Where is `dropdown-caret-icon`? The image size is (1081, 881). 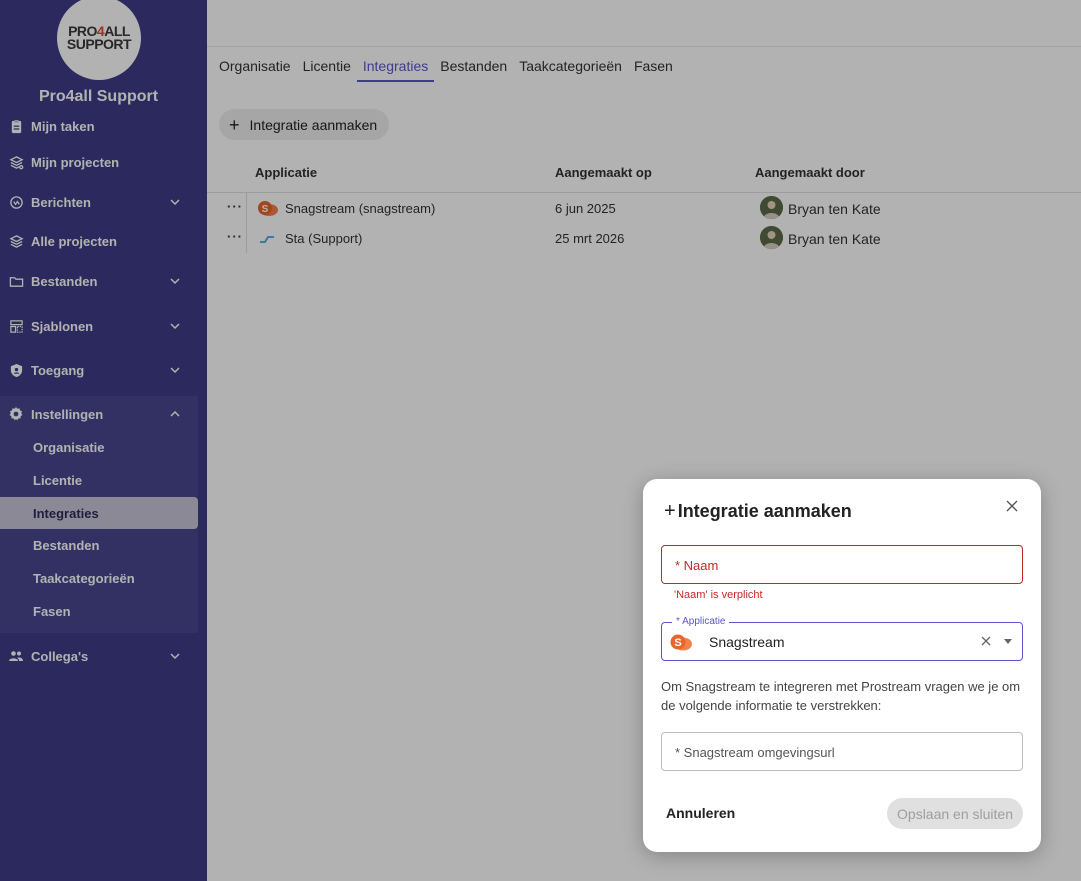 dropdown-caret-icon is located at coordinates (1008, 641).